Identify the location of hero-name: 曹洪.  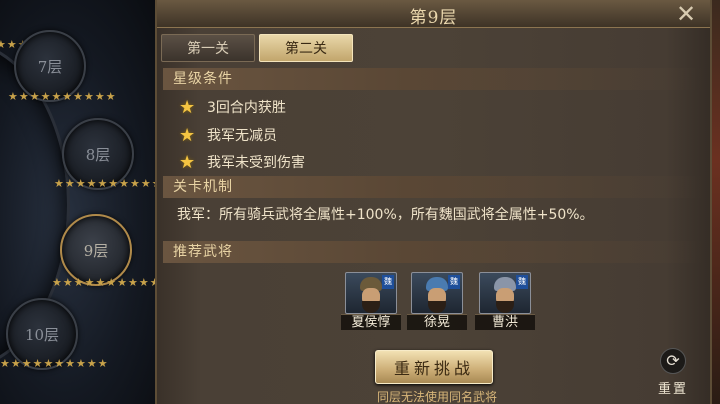
(505, 322).